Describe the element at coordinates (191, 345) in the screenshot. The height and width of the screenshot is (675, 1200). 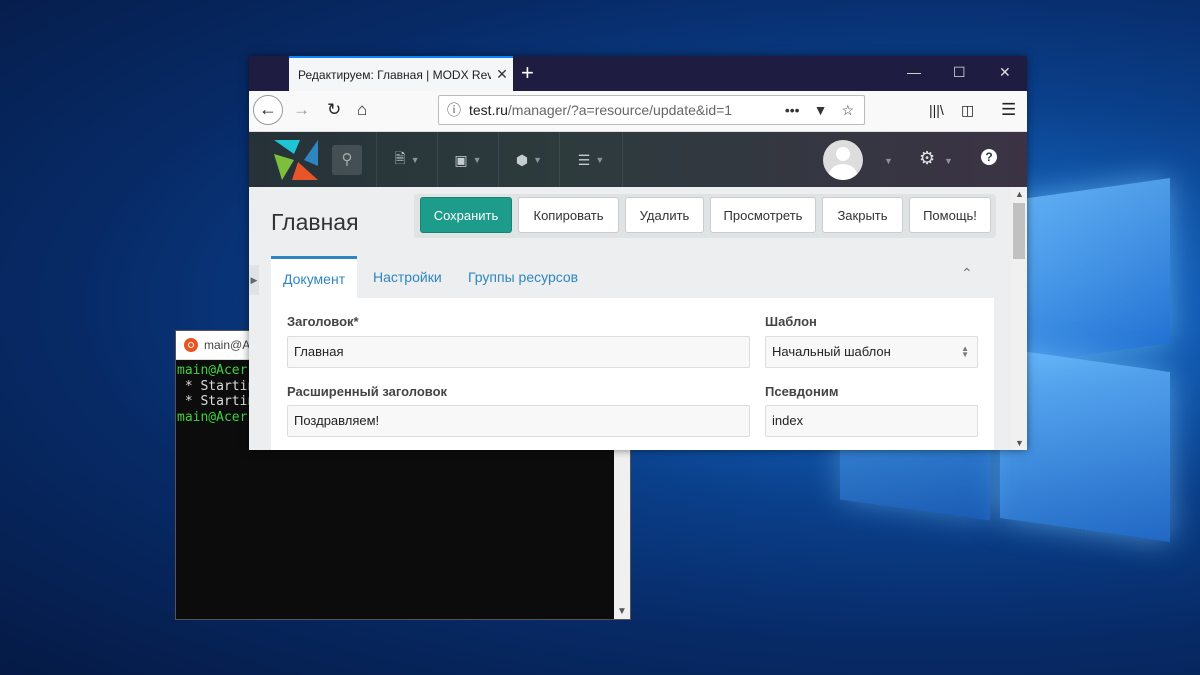
I see `ubuntu-icon` at that location.